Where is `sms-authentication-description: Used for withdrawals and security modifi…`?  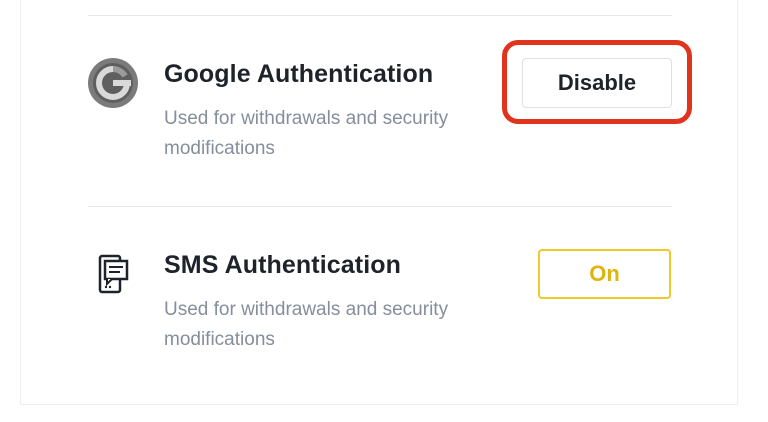 sms-authentication-description: Used for withdrawals and security modifi… is located at coordinates (306, 324).